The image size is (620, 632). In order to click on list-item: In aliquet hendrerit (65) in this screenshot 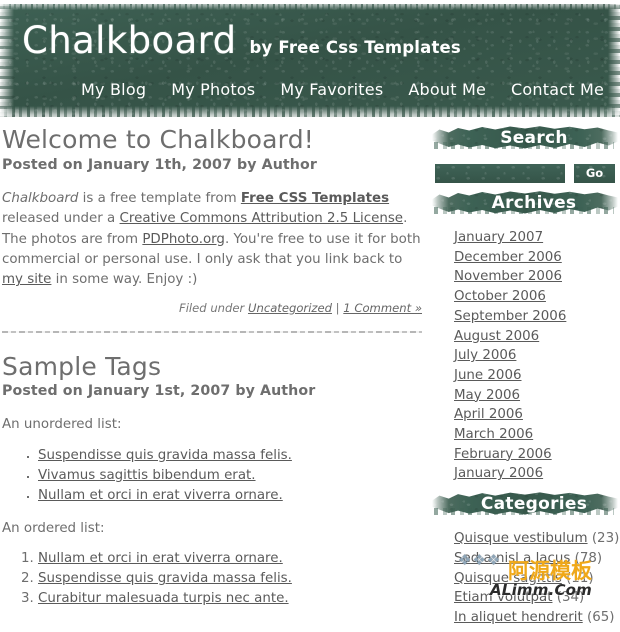, I will do `click(537, 618)`.